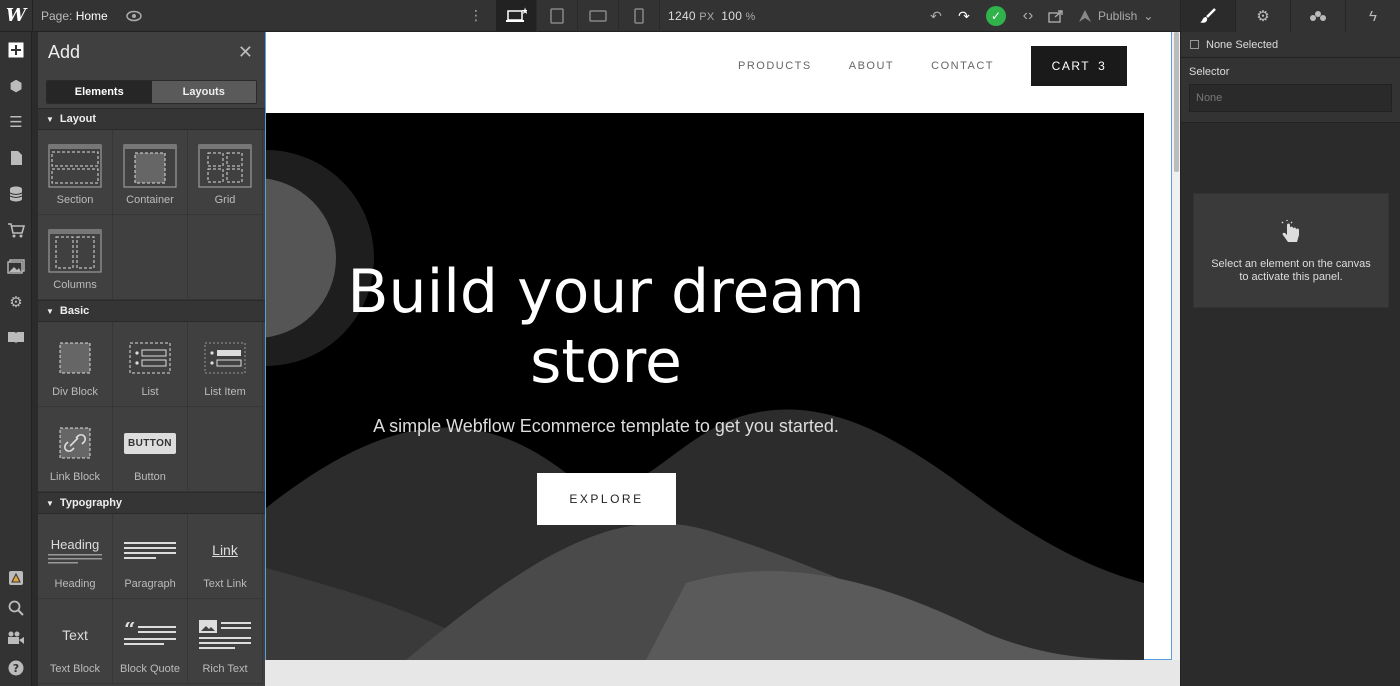 This screenshot has width=1400, height=686. Describe the element at coordinates (1056, 16) in the screenshot. I see `share-icon` at that location.